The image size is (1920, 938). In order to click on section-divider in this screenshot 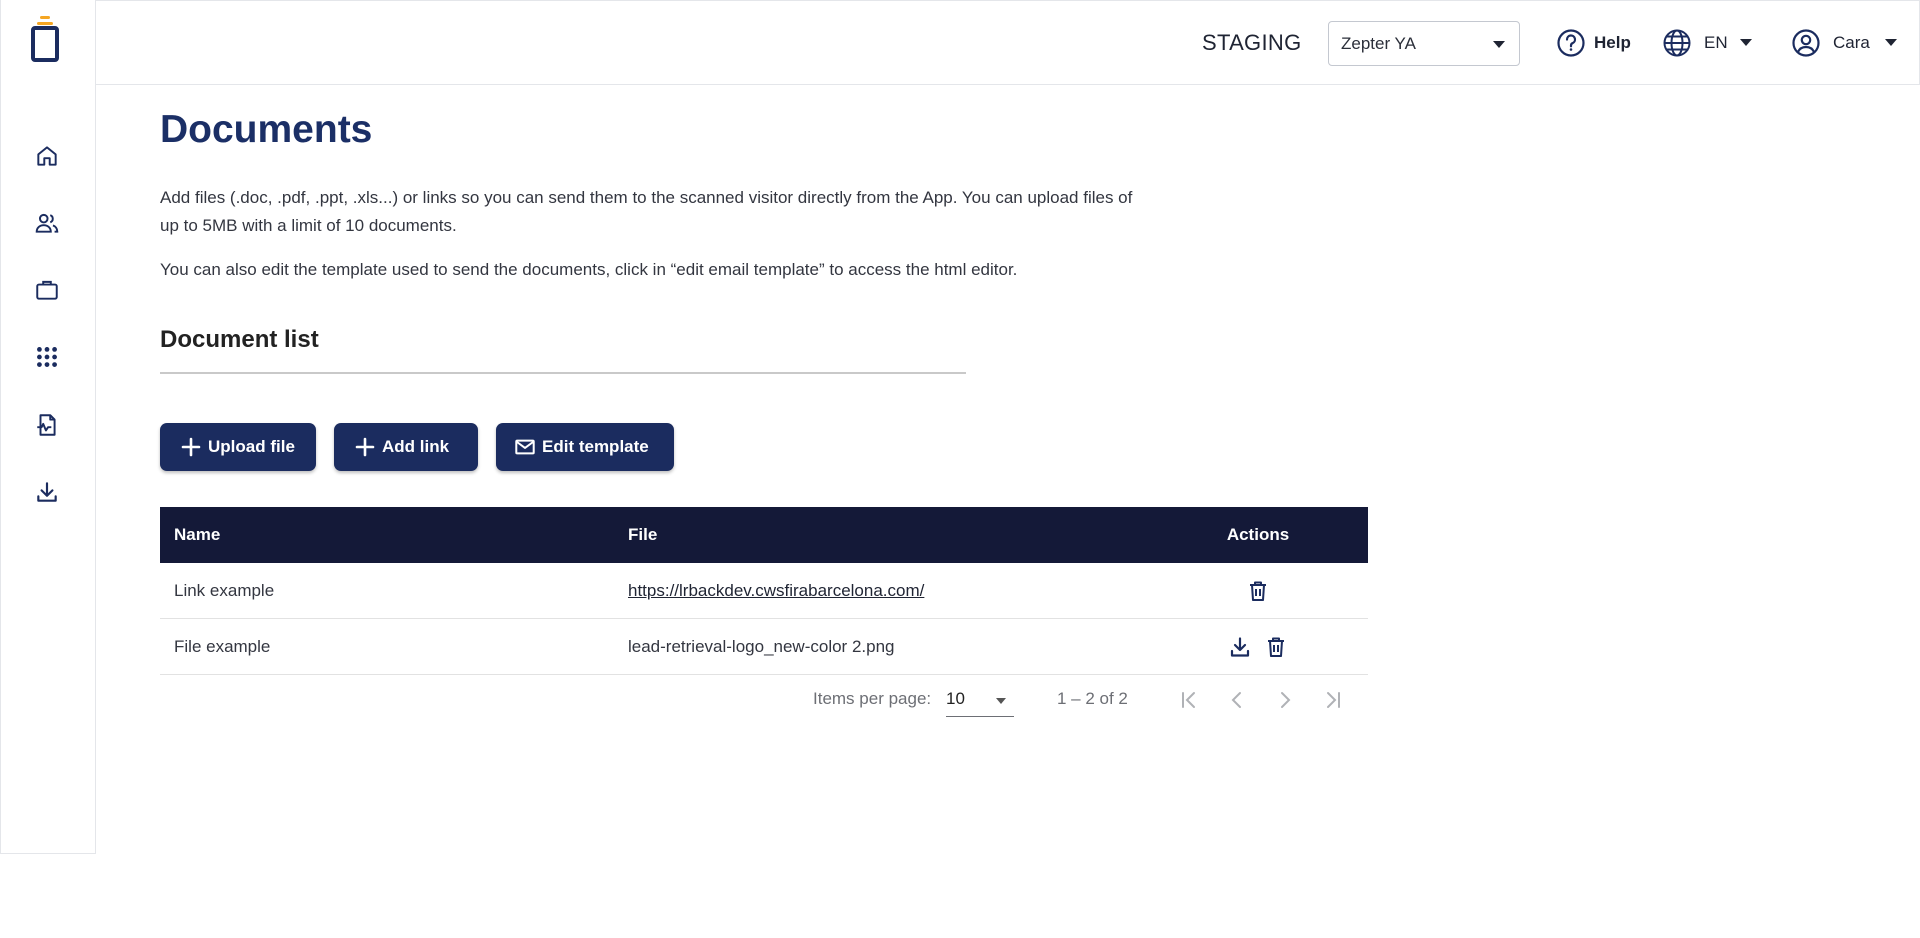, I will do `click(563, 373)`.